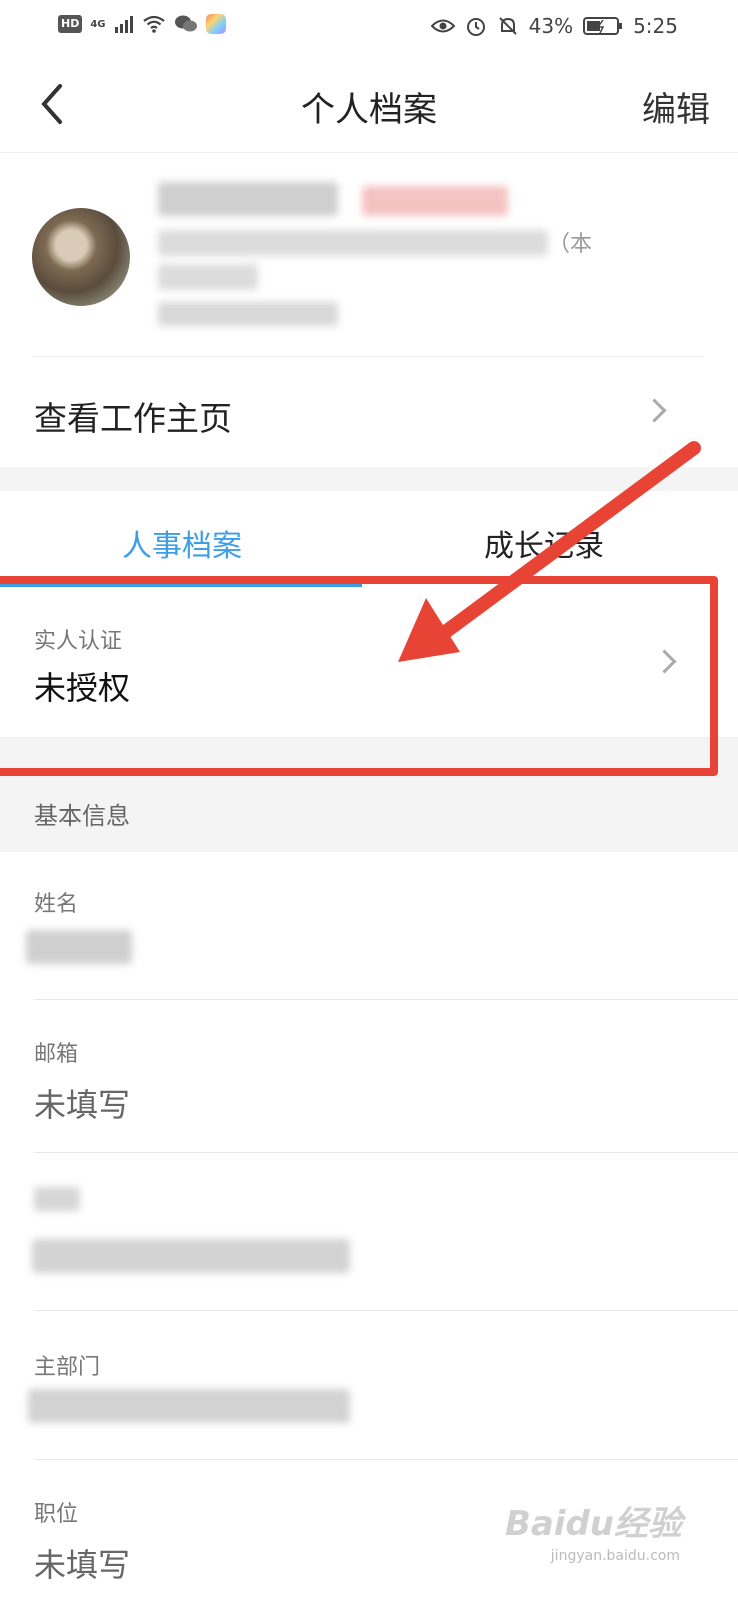  Describe the element at coordinates (123, 24) in the screenshot. I see `signal-icon` at that location.